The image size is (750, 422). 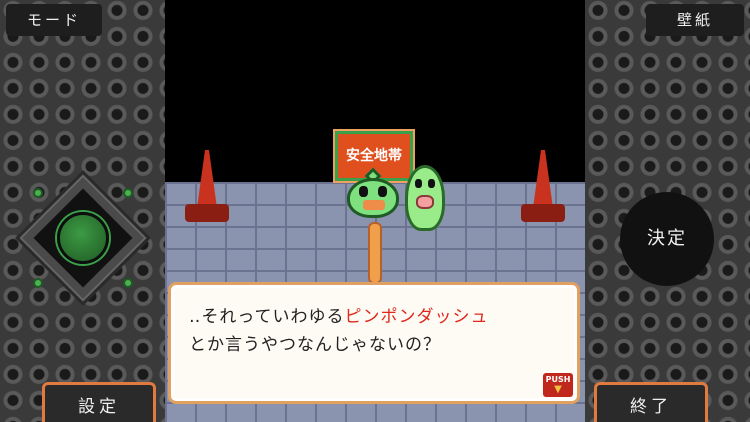 I want to click on green-lizard-character, so click(x=373, y=194).